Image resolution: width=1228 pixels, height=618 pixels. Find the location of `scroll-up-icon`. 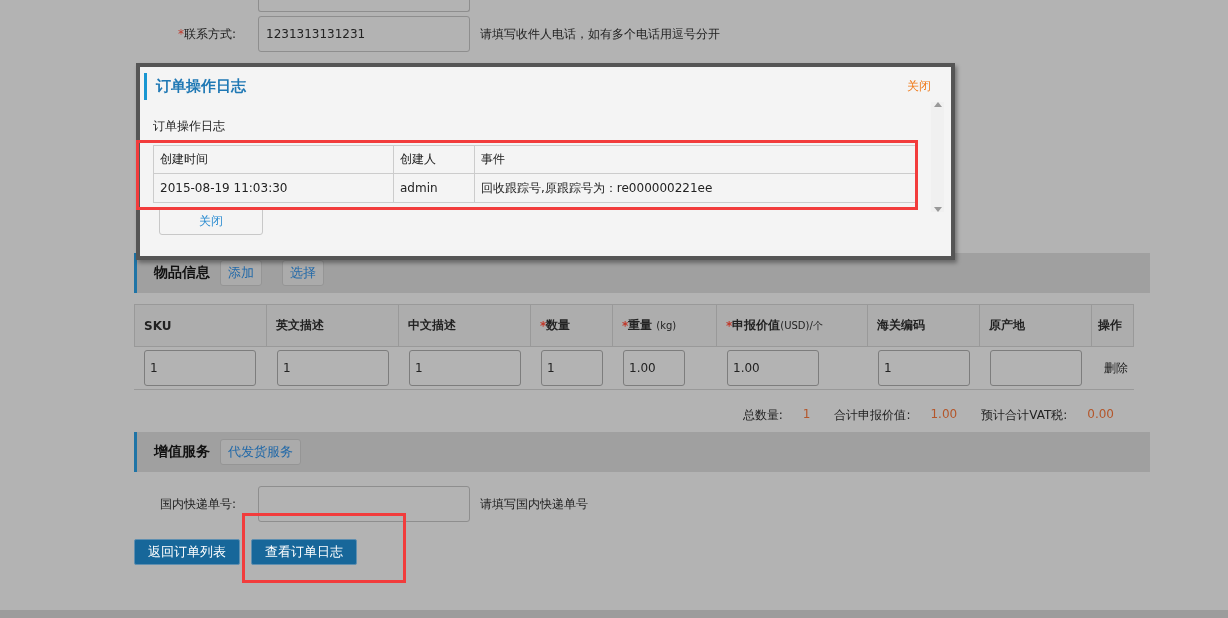

scroll-up-icon is located at coordinates (937, 104).